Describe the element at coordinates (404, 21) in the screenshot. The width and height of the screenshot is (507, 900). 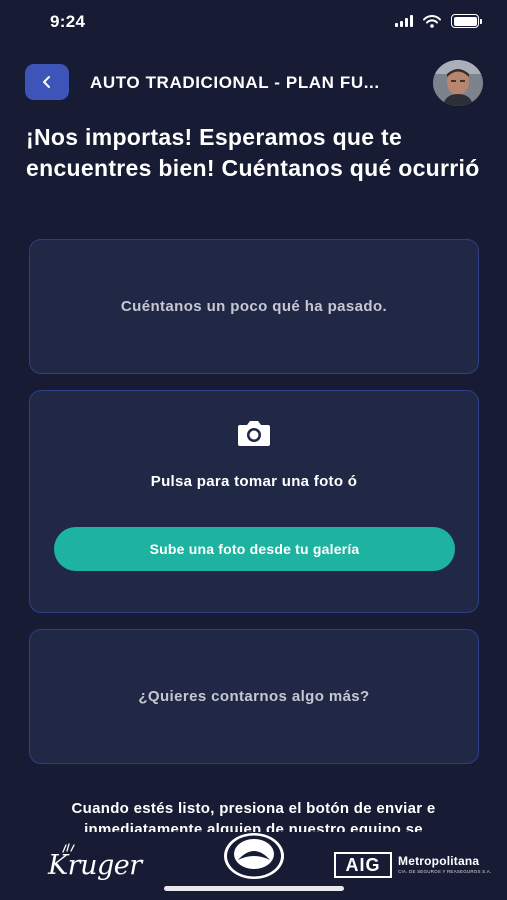
I see `signal-icon` at that location.